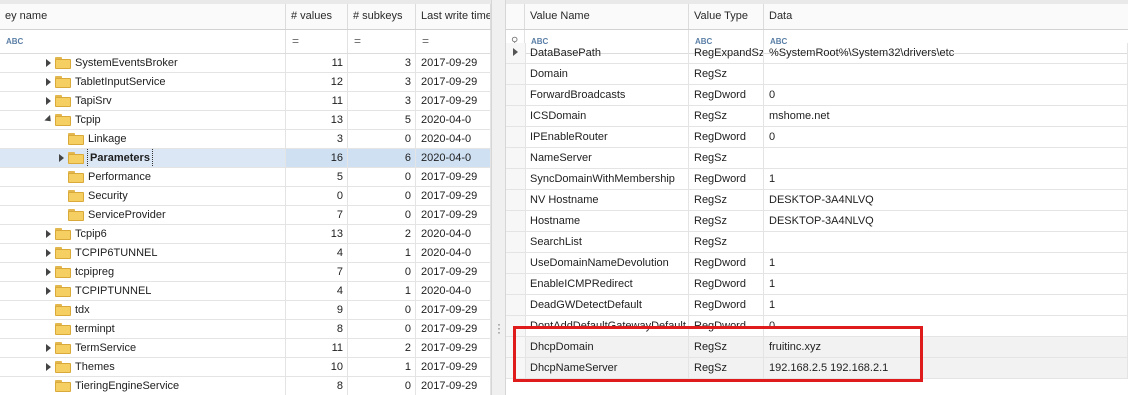 The image size is (1128, 395). I want to click on key-name-cell: tdx, so click(143, 310).